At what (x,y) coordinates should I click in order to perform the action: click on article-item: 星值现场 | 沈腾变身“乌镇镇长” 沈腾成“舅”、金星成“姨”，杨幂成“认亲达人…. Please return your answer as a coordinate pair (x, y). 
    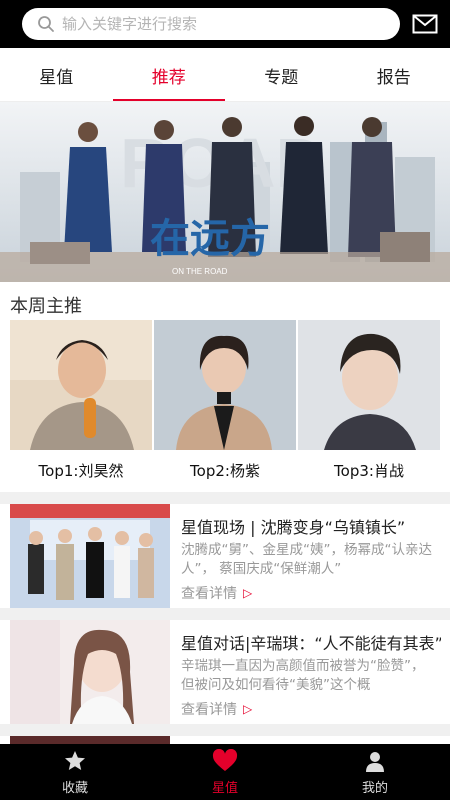
    Looking at the image, I should click on (225, 556).